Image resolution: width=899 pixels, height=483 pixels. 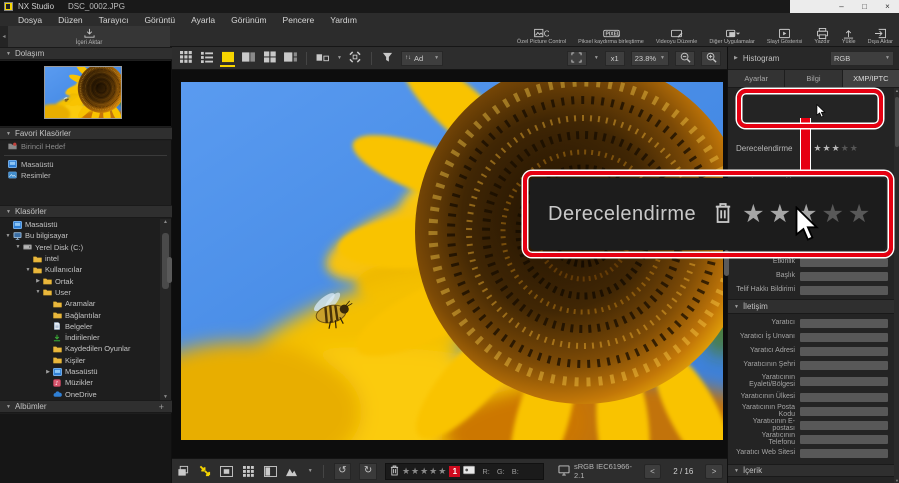 What do you see at coordinates (614, 58) in the screenshot?
I see `zoom-1to1-button: x1` at bounding box center [614, 58].